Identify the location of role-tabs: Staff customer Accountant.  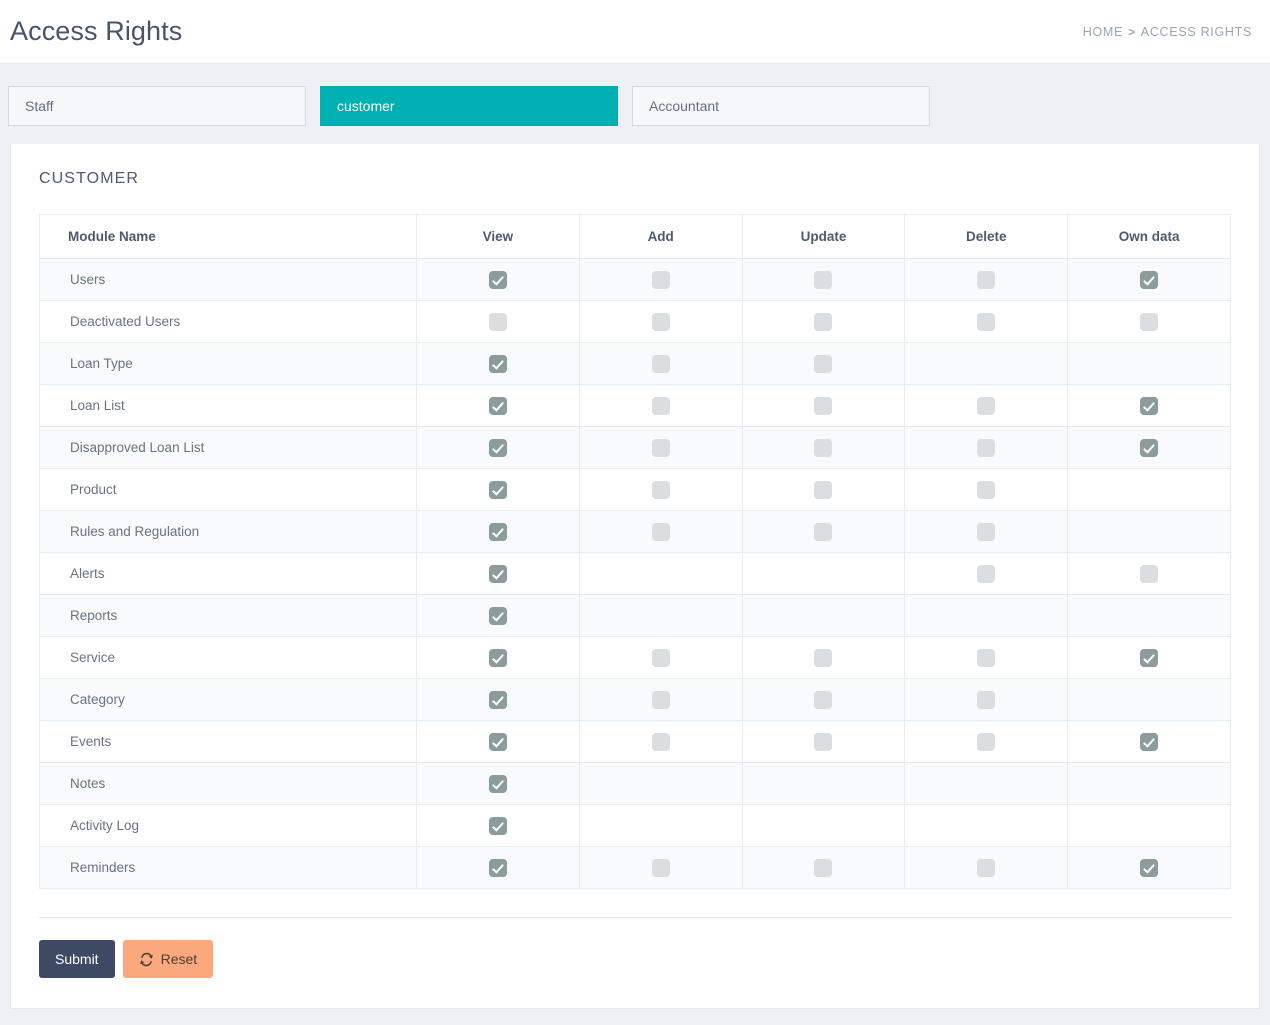
(635, 104).